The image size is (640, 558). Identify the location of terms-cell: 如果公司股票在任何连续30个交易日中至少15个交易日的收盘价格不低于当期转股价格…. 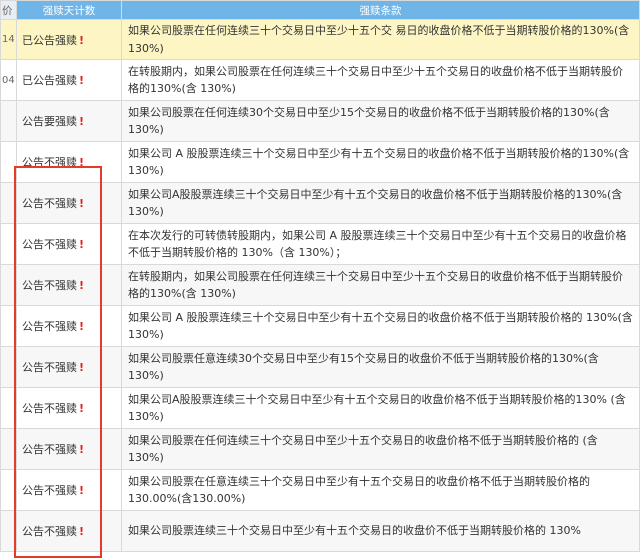
(380, 121).